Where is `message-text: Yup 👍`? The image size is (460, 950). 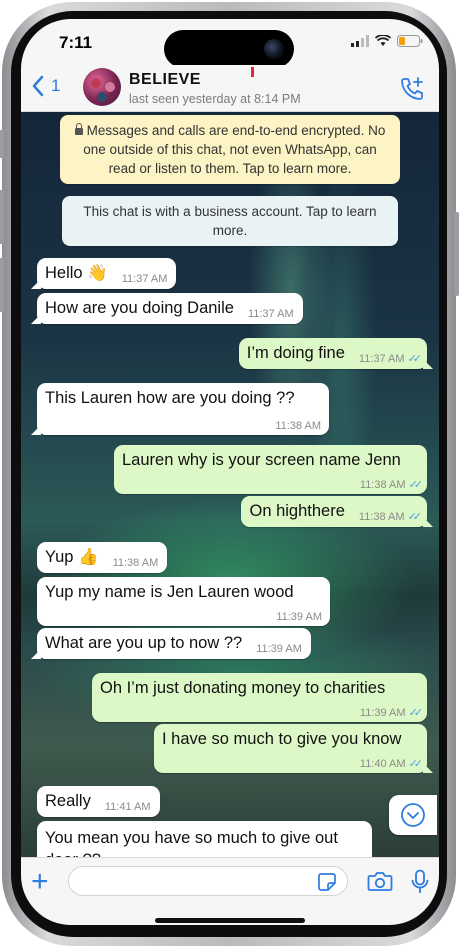 message-text: Yup 👍 is located at coordinates (72, 557).